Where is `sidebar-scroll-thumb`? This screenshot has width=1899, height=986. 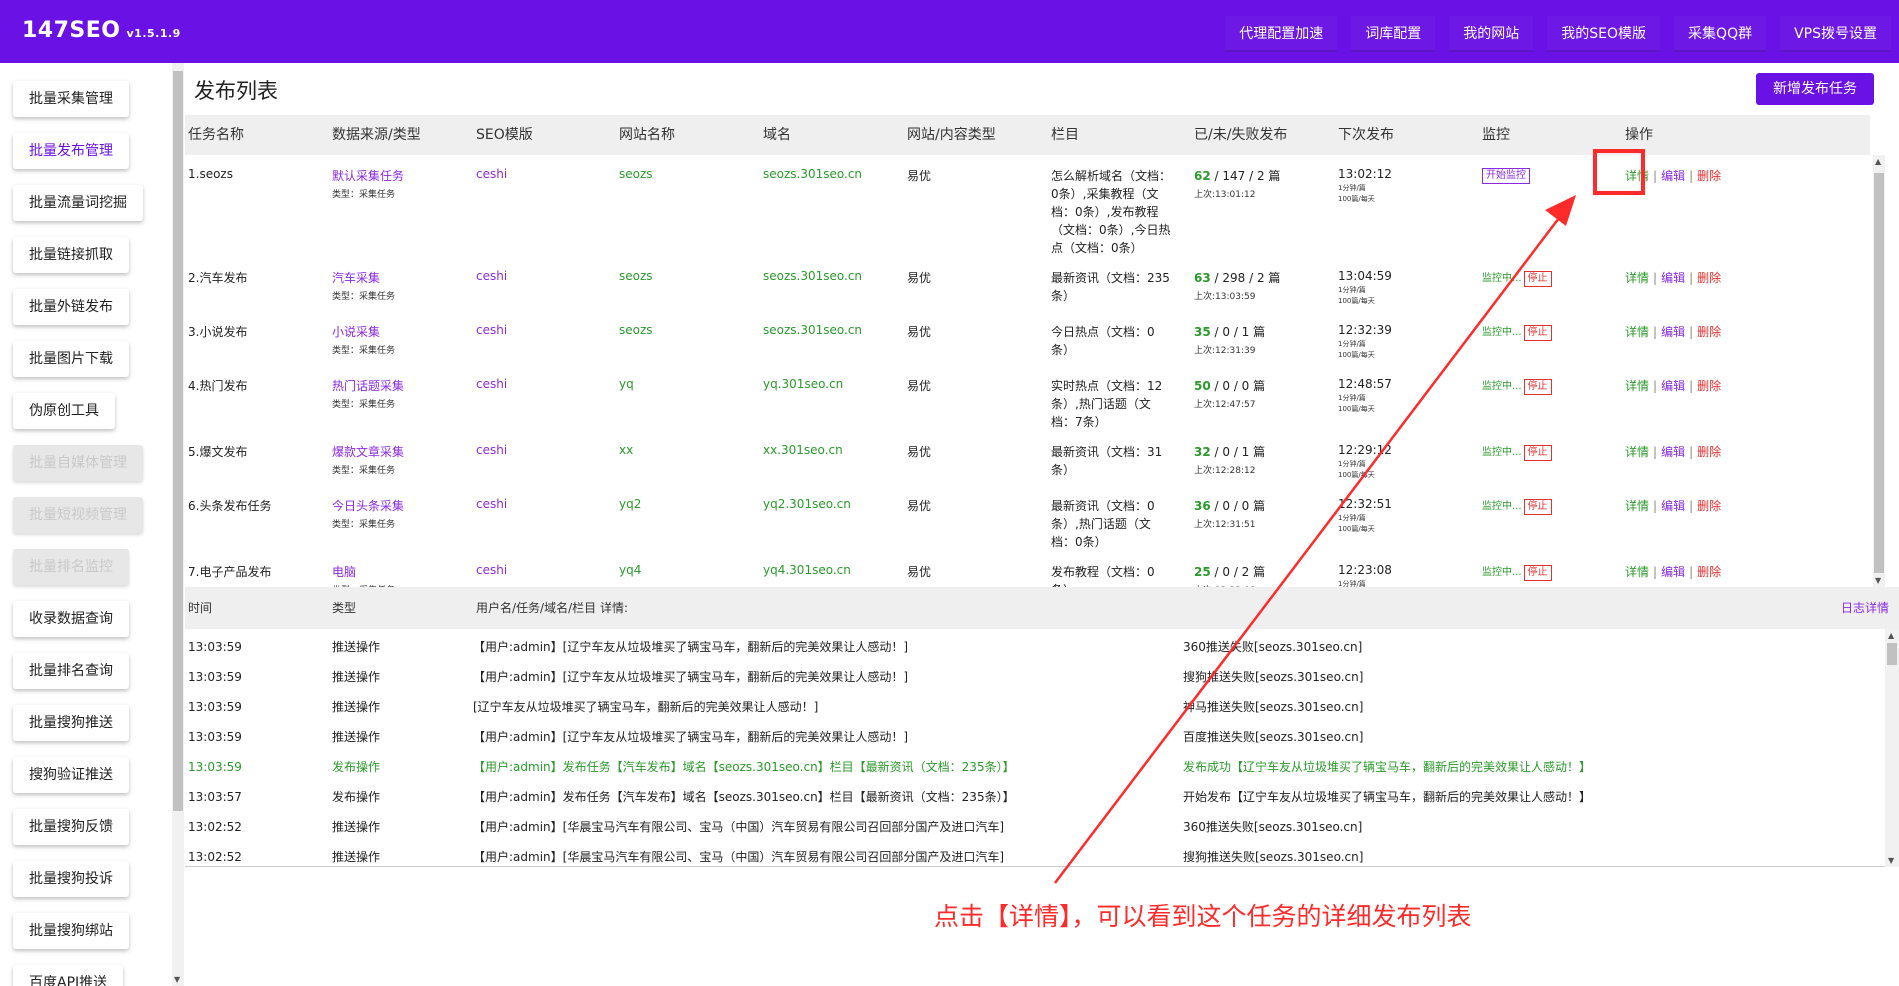 sidebar-scroll-thumb is located at coordinates (178, 441).